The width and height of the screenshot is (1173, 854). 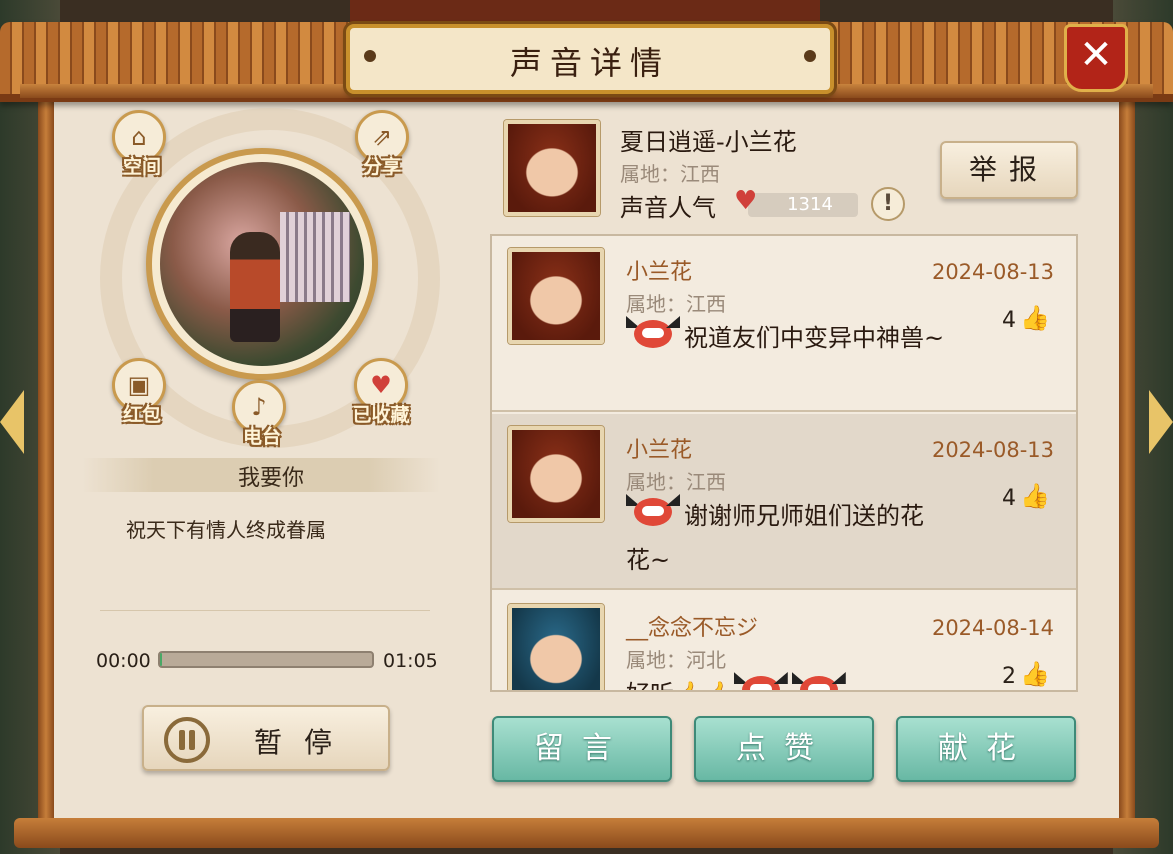 I want to click on comment-button: 留言, so click(x=582, y=749).